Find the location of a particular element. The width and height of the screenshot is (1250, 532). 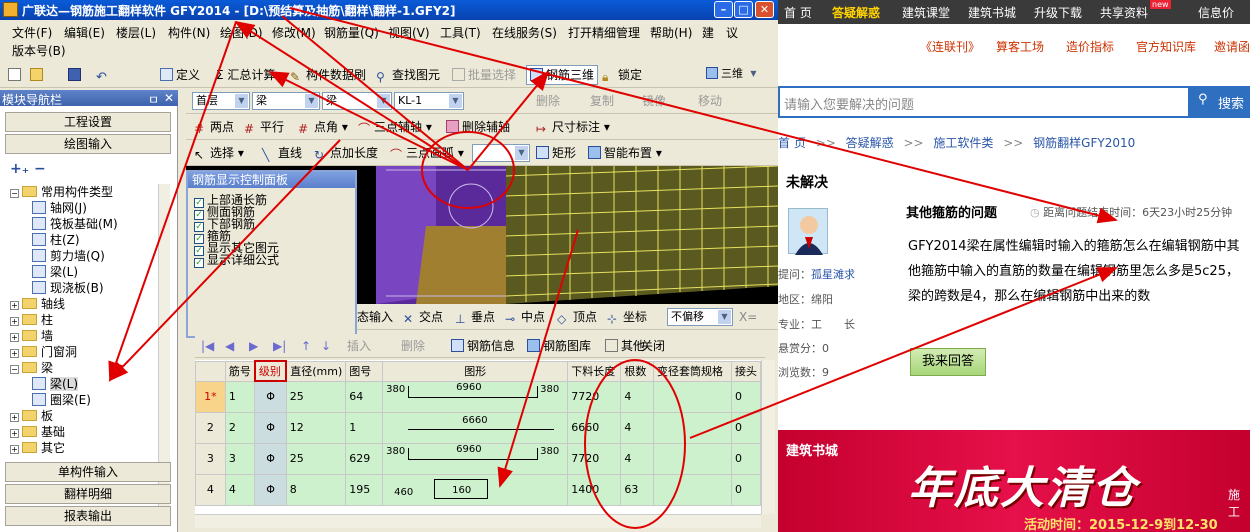

nav-price: 信息价 is located at coordinates (1216, 12).